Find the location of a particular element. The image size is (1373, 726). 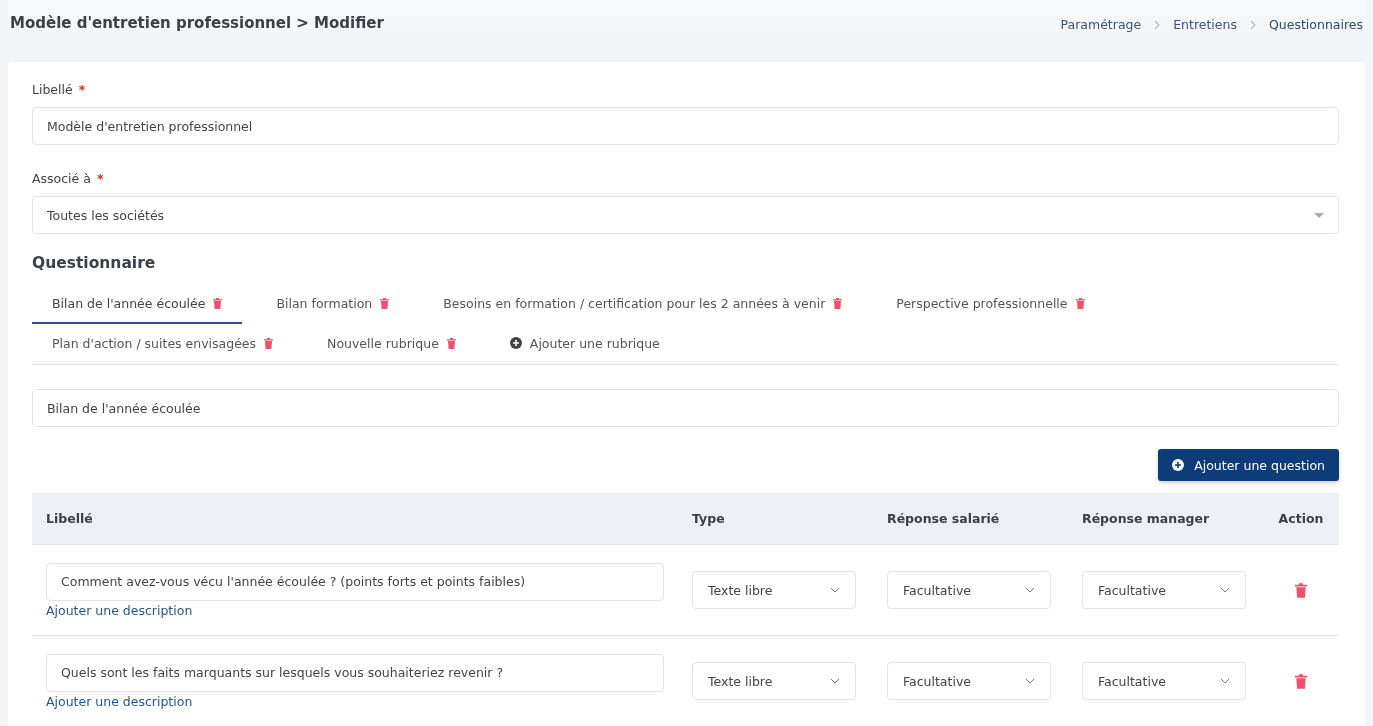

column-header: Réponse salarié is located at coordinates (970, 519).